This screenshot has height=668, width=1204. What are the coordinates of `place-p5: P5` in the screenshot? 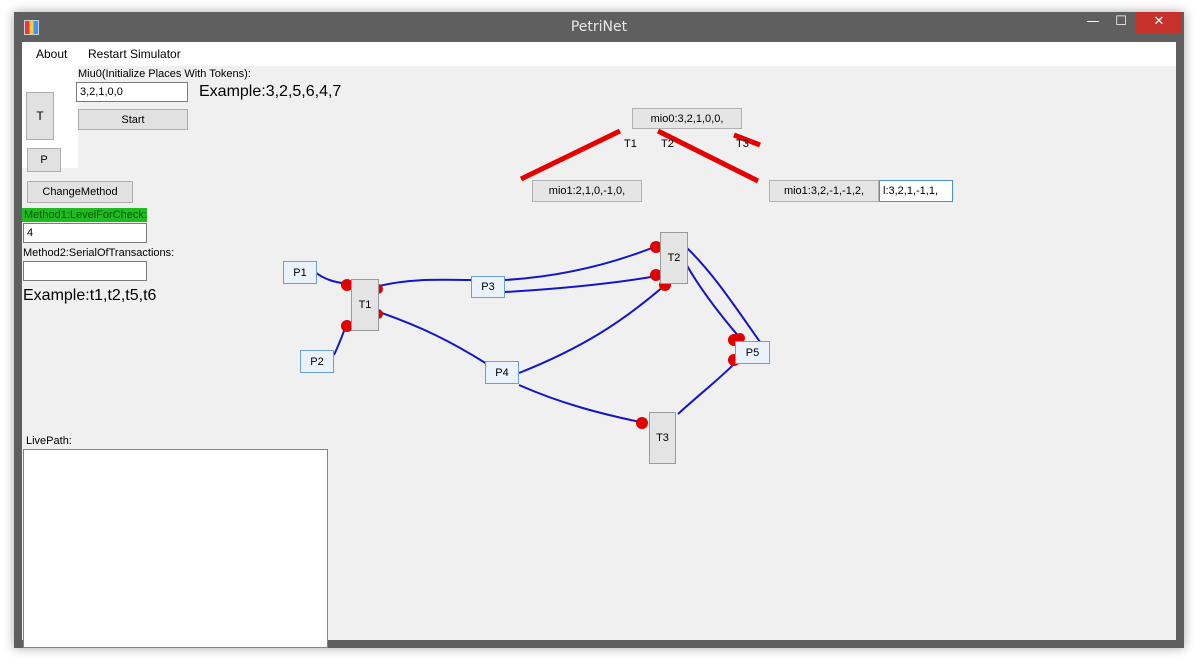 It's located at (752, 352).